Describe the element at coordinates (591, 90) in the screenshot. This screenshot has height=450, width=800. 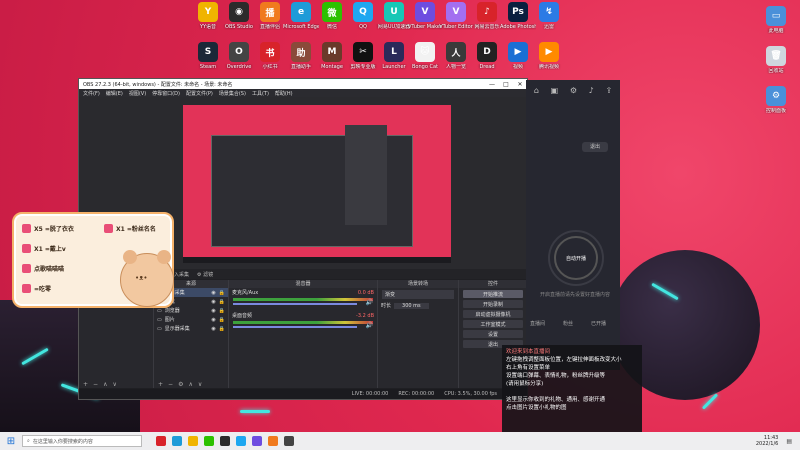
I see `bell-icon: ♪` at that location.